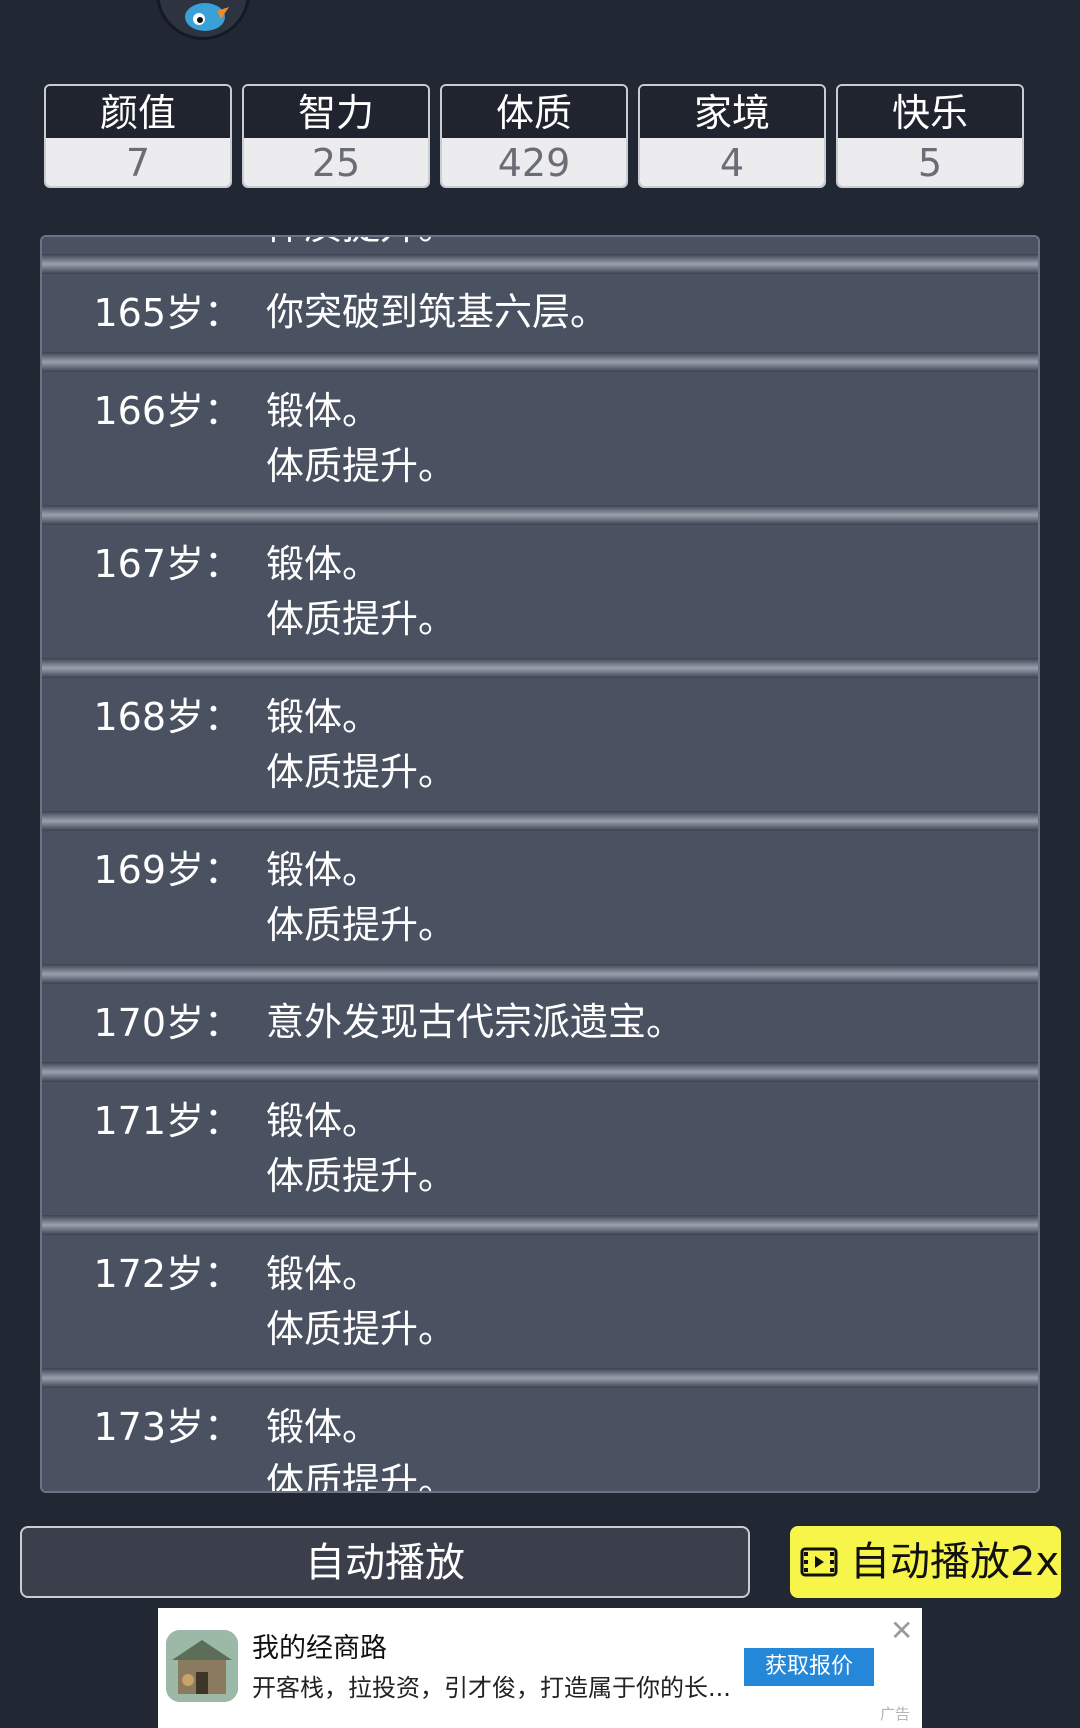  I want to click on list-item: 体质提升。, so click(540, 245).